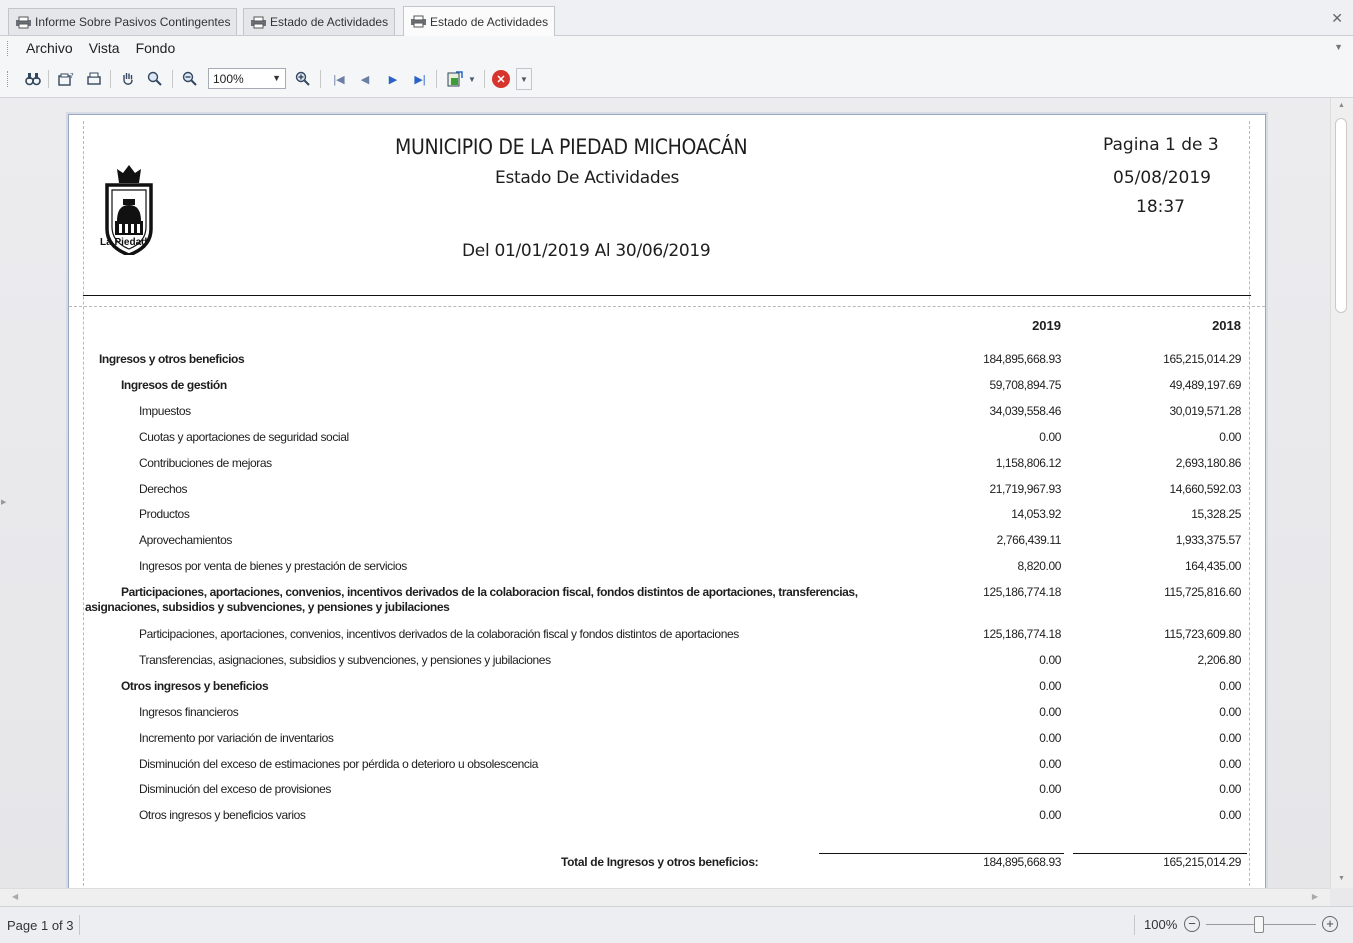  I want to click on total-label: Total de Ingresos y otros beneficios:, so click(660, 862).